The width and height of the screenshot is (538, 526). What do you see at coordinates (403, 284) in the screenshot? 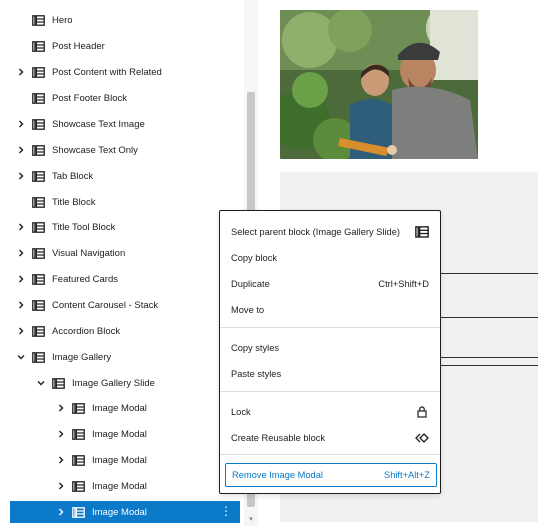
I see `menu-item-shortcut: Ctrl+Shift+D` at bounding box center [403, 284].